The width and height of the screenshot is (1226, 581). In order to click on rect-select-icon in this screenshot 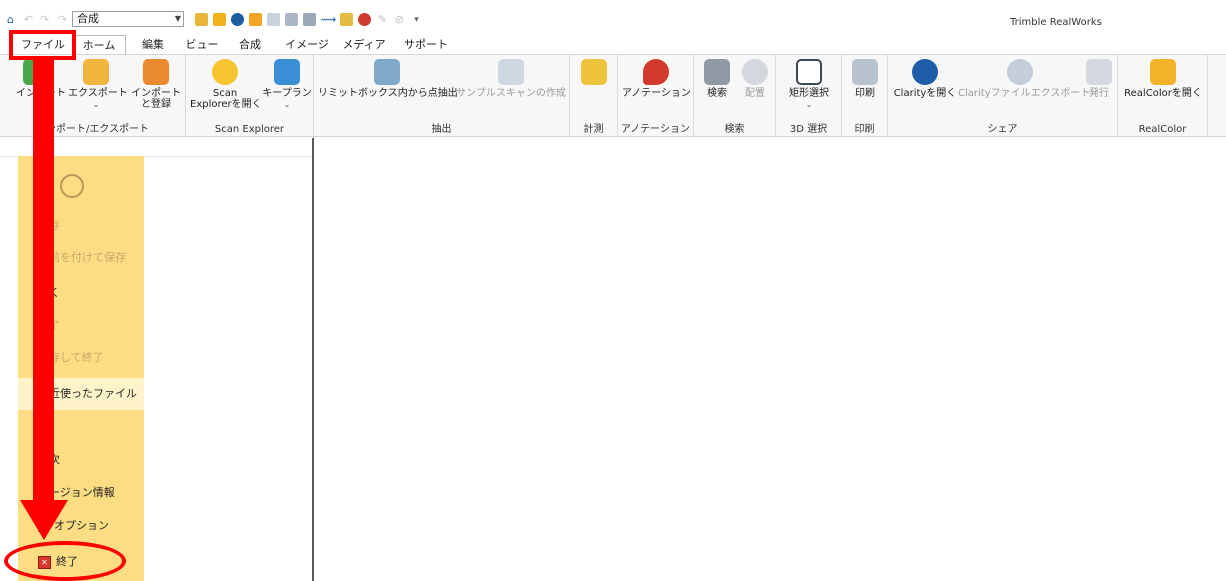, I will do `click(809, 72)`.